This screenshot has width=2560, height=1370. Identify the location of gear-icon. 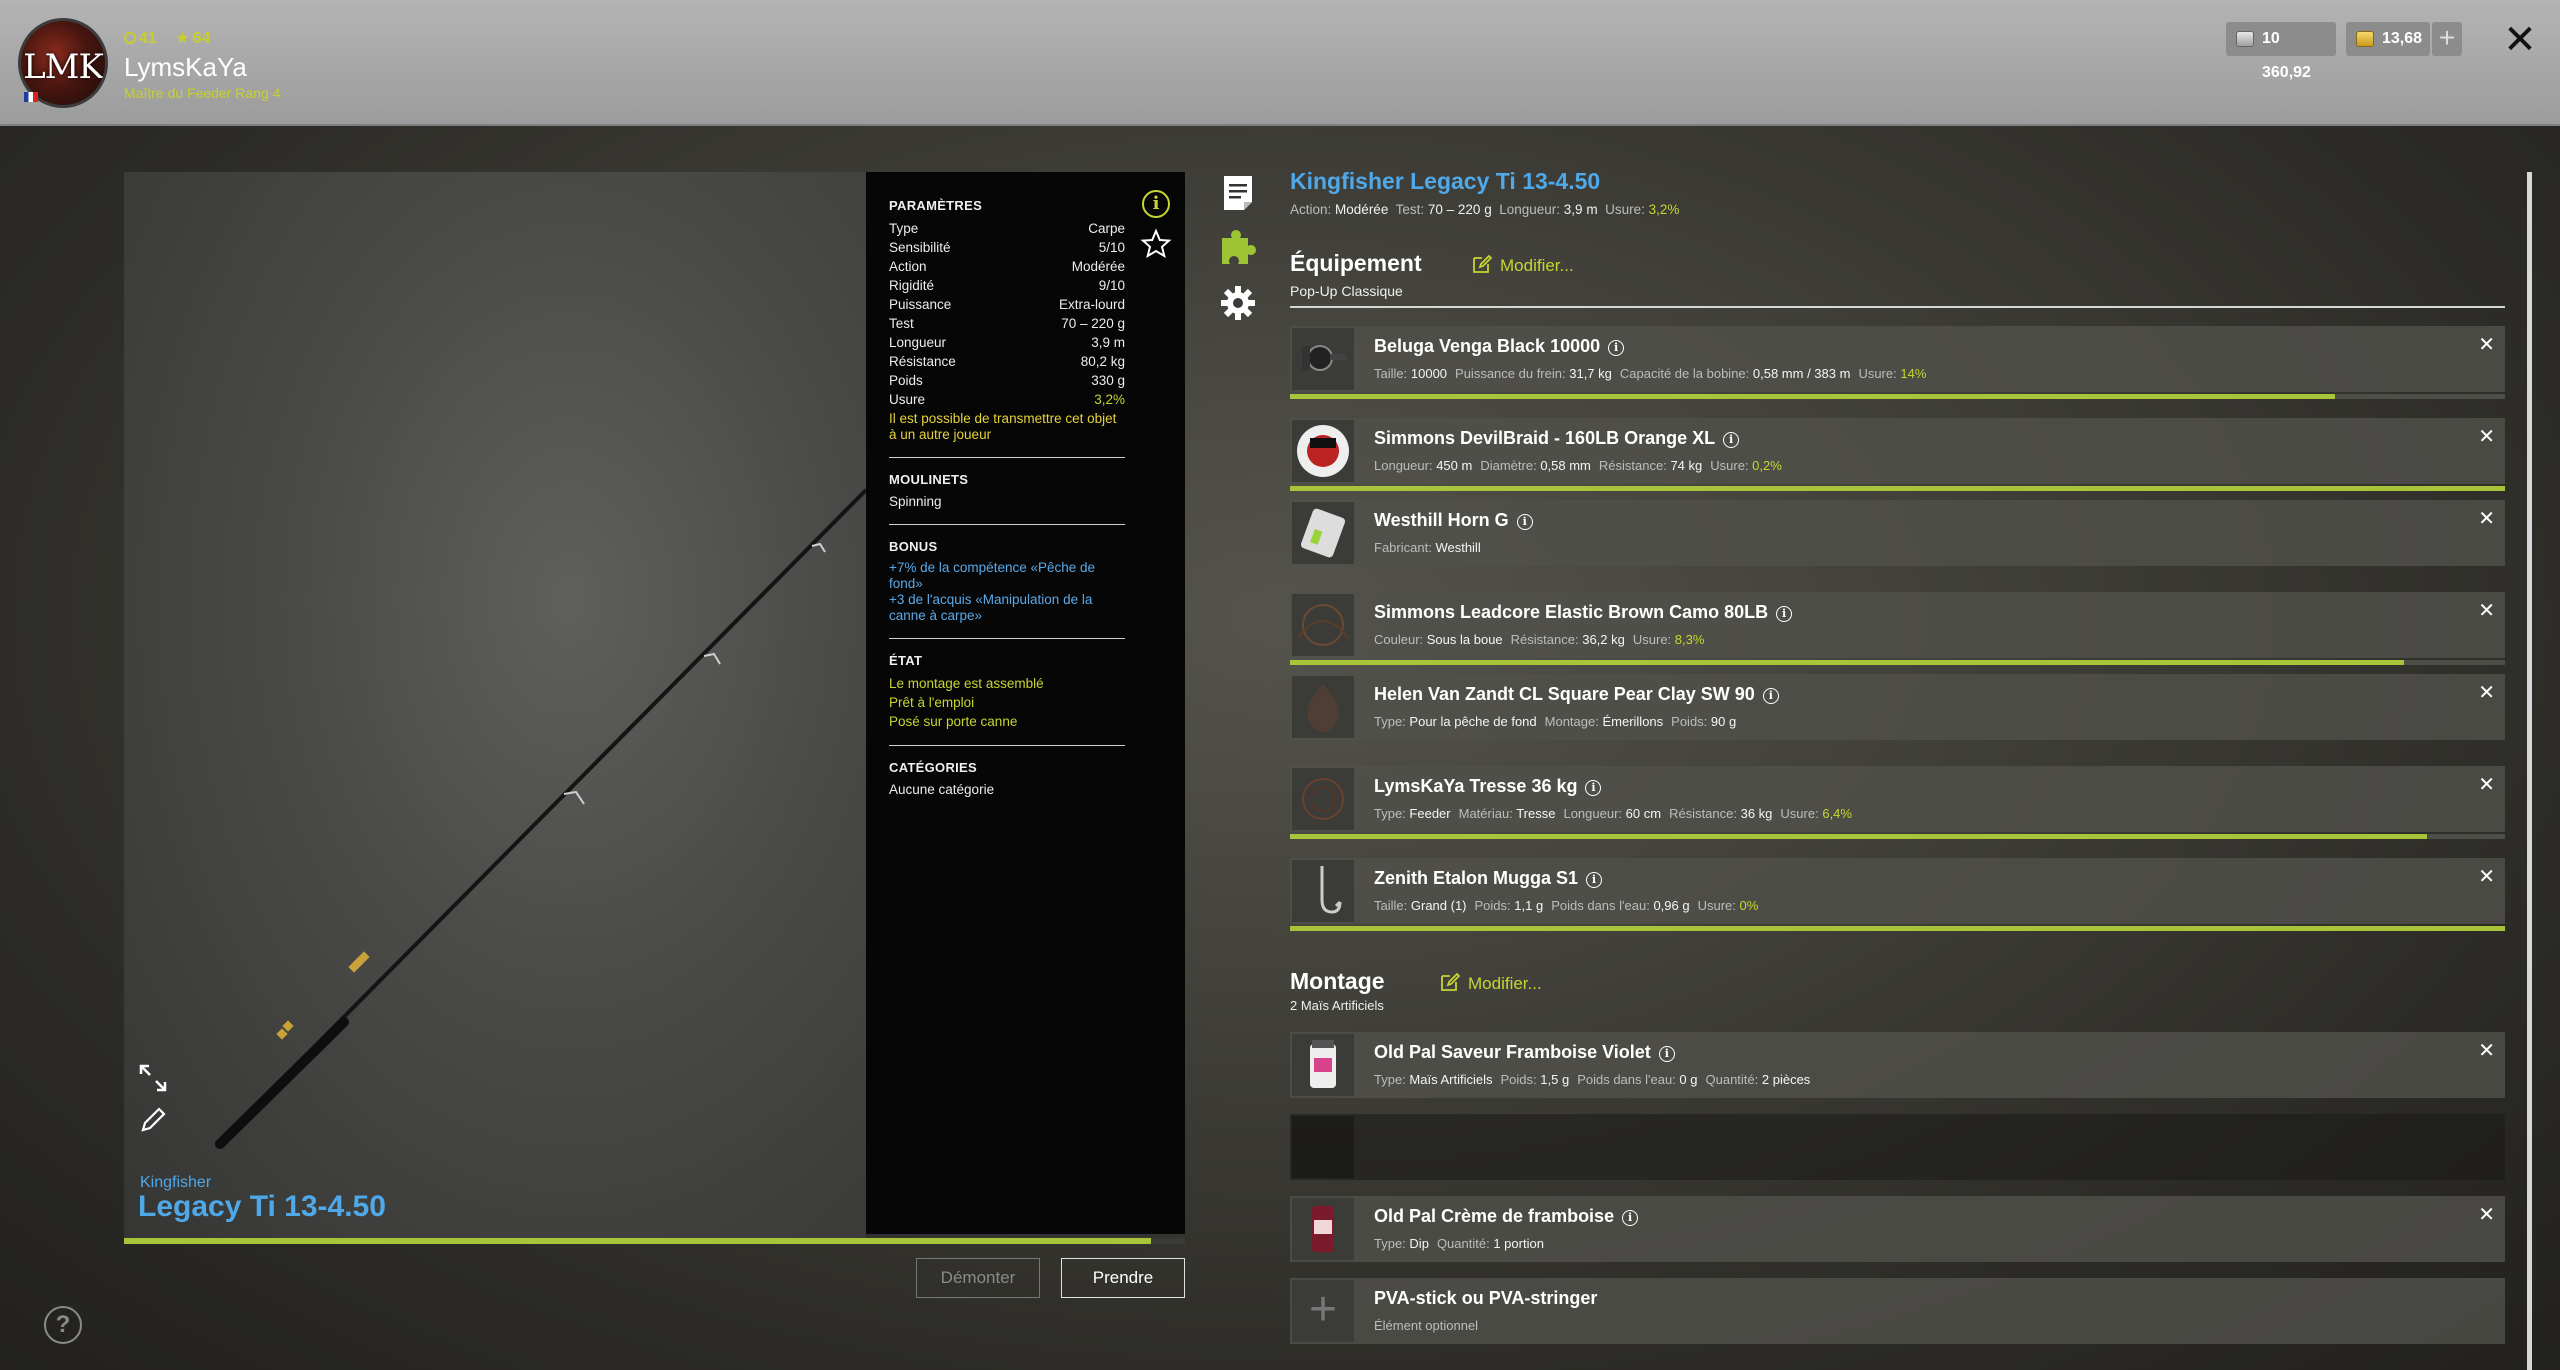
(1238, 303).